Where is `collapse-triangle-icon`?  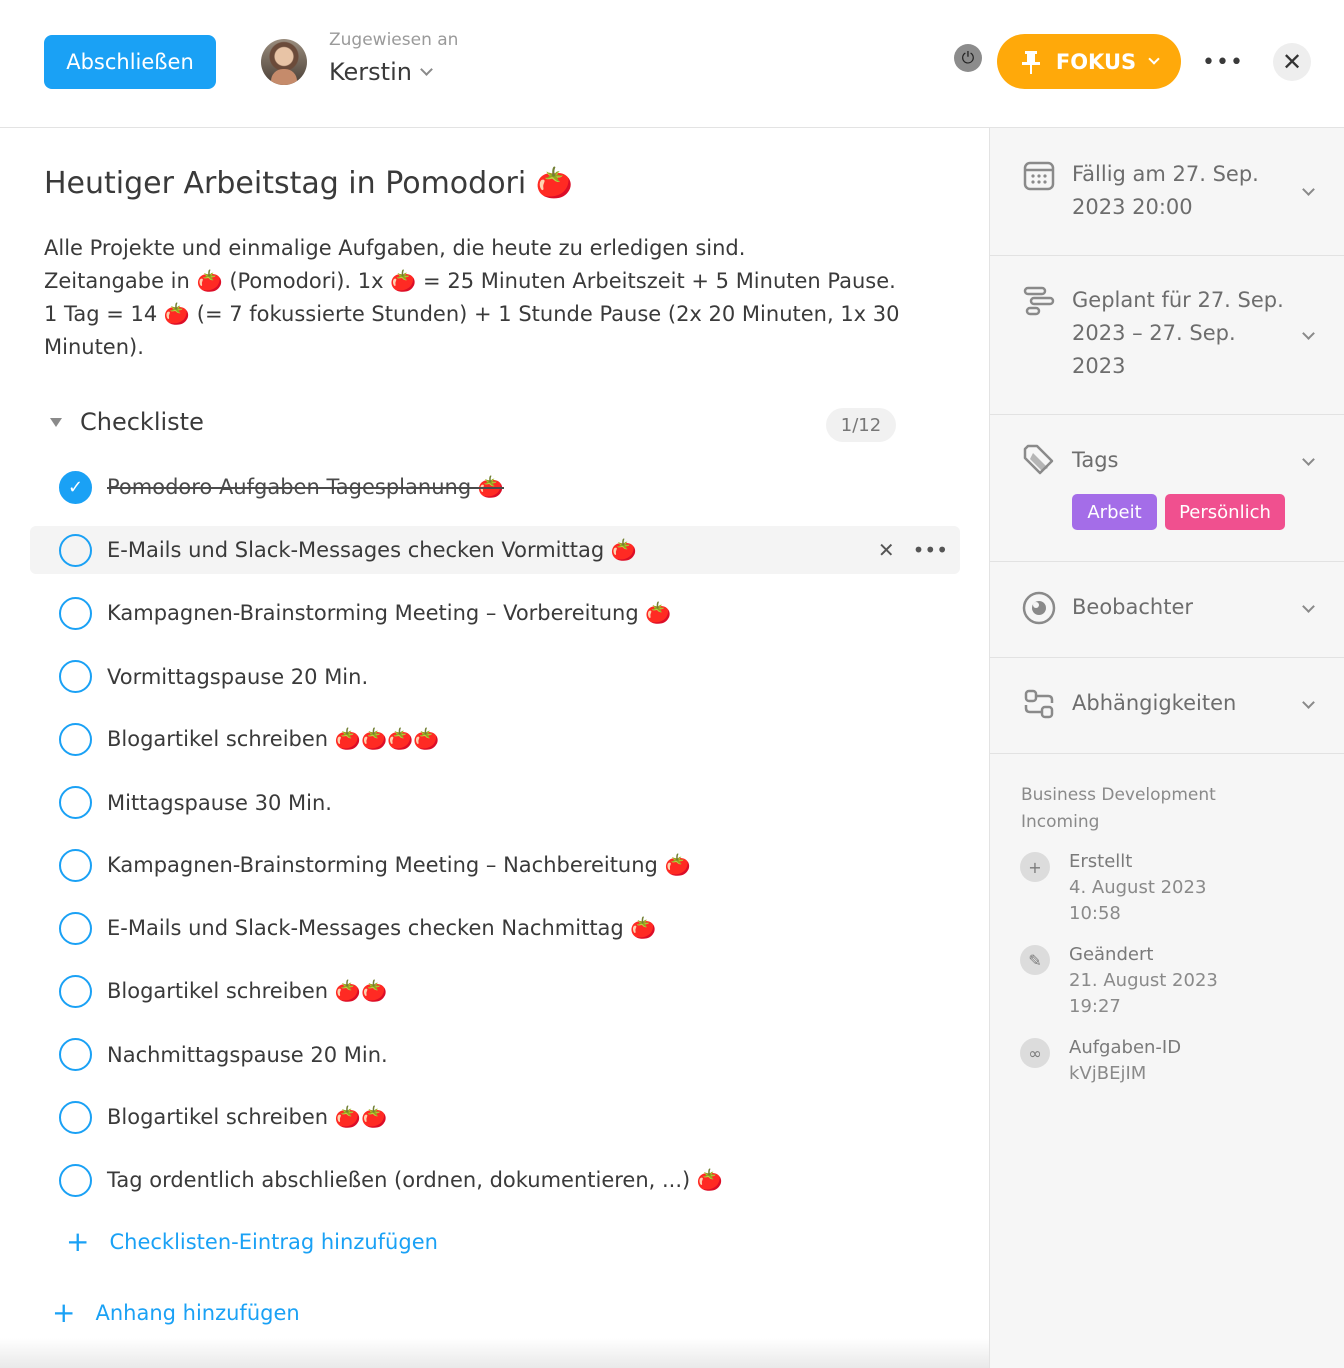 collapse-triangle-icon is located at coordinates (56, 422).